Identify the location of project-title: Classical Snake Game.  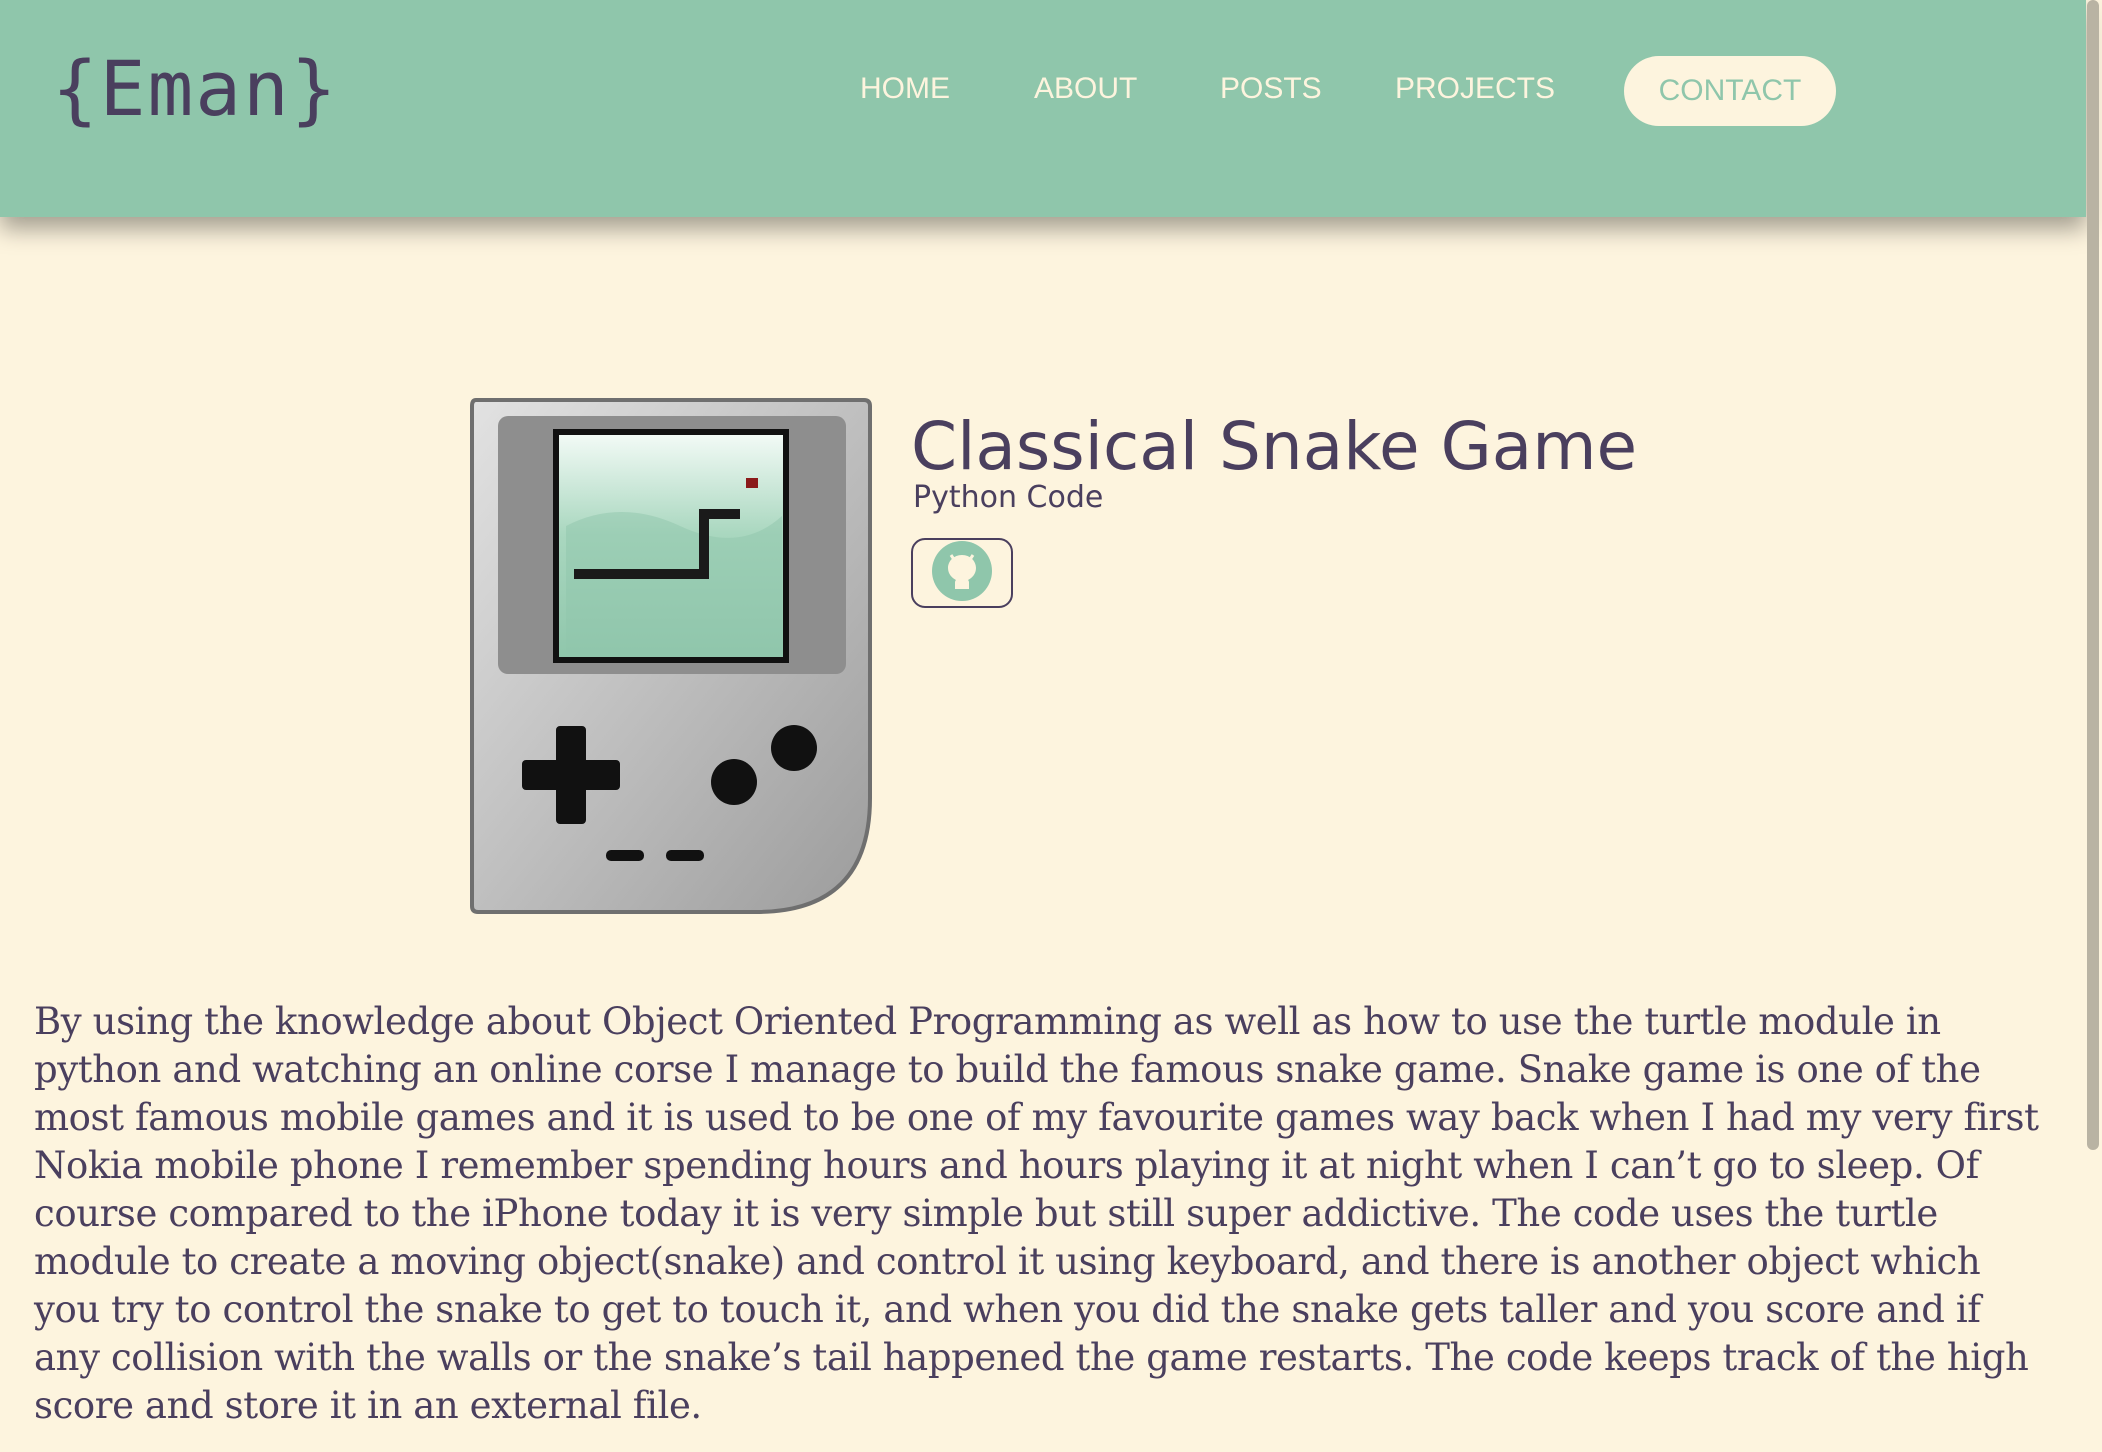
(1274, 446).